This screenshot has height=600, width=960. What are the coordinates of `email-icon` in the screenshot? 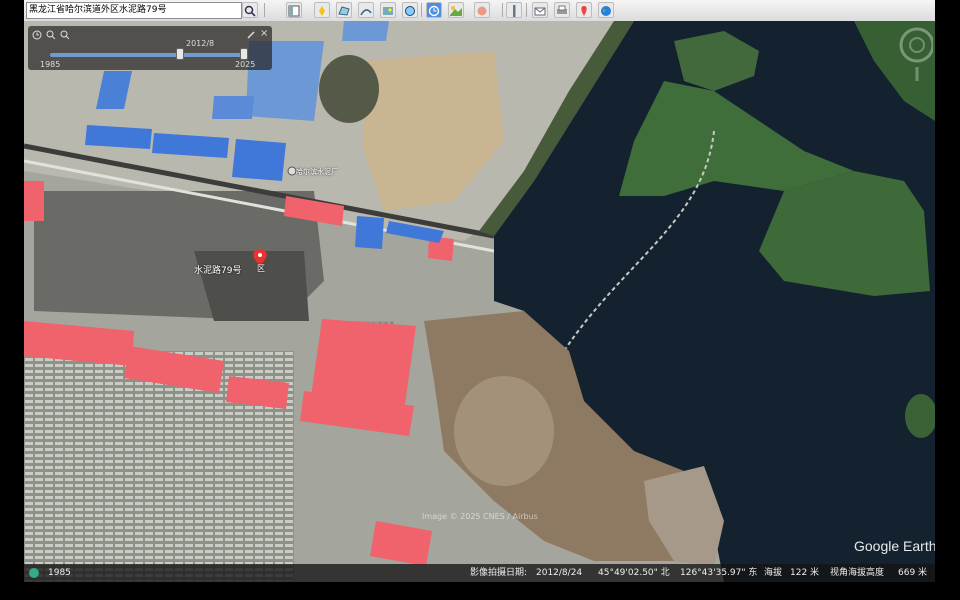 It's located at (540, 10).